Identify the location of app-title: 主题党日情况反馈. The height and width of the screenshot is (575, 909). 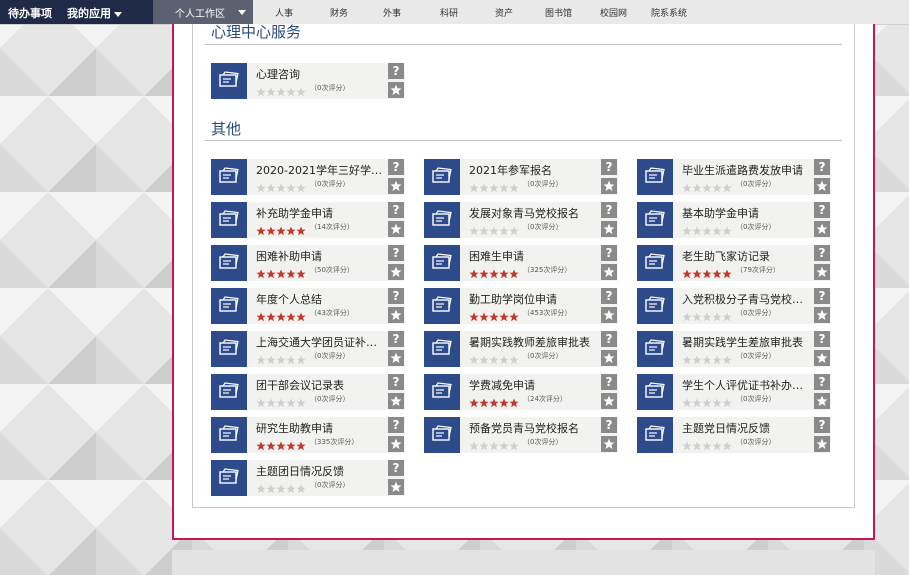
(746, 428).